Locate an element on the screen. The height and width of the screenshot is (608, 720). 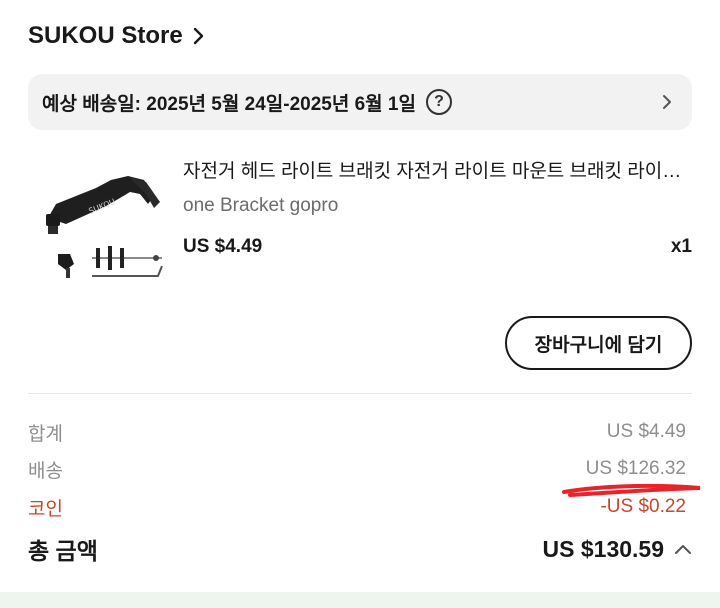
subtotal-value: US $4.49 is located at coordinates (646, 431).